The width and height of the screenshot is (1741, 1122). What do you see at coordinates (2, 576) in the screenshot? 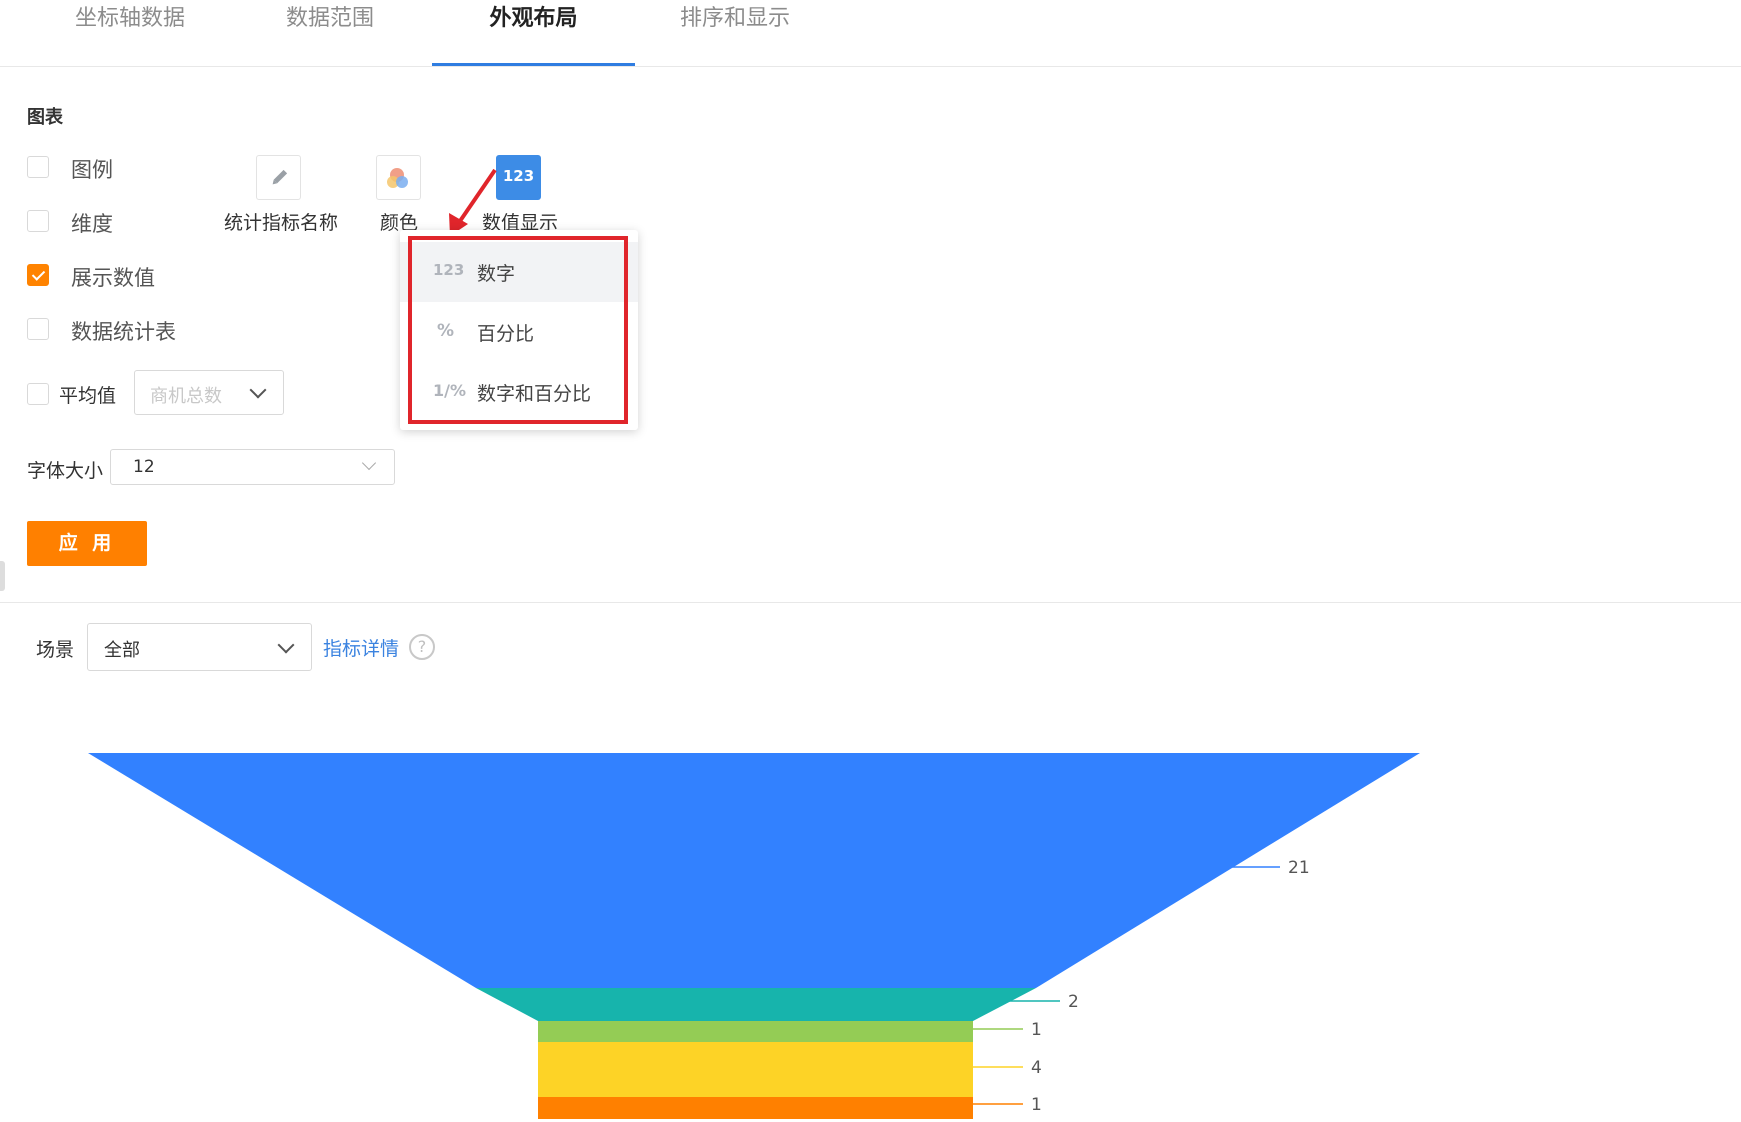
I see `panel-resize-handle` at bounding box center [2, 576].